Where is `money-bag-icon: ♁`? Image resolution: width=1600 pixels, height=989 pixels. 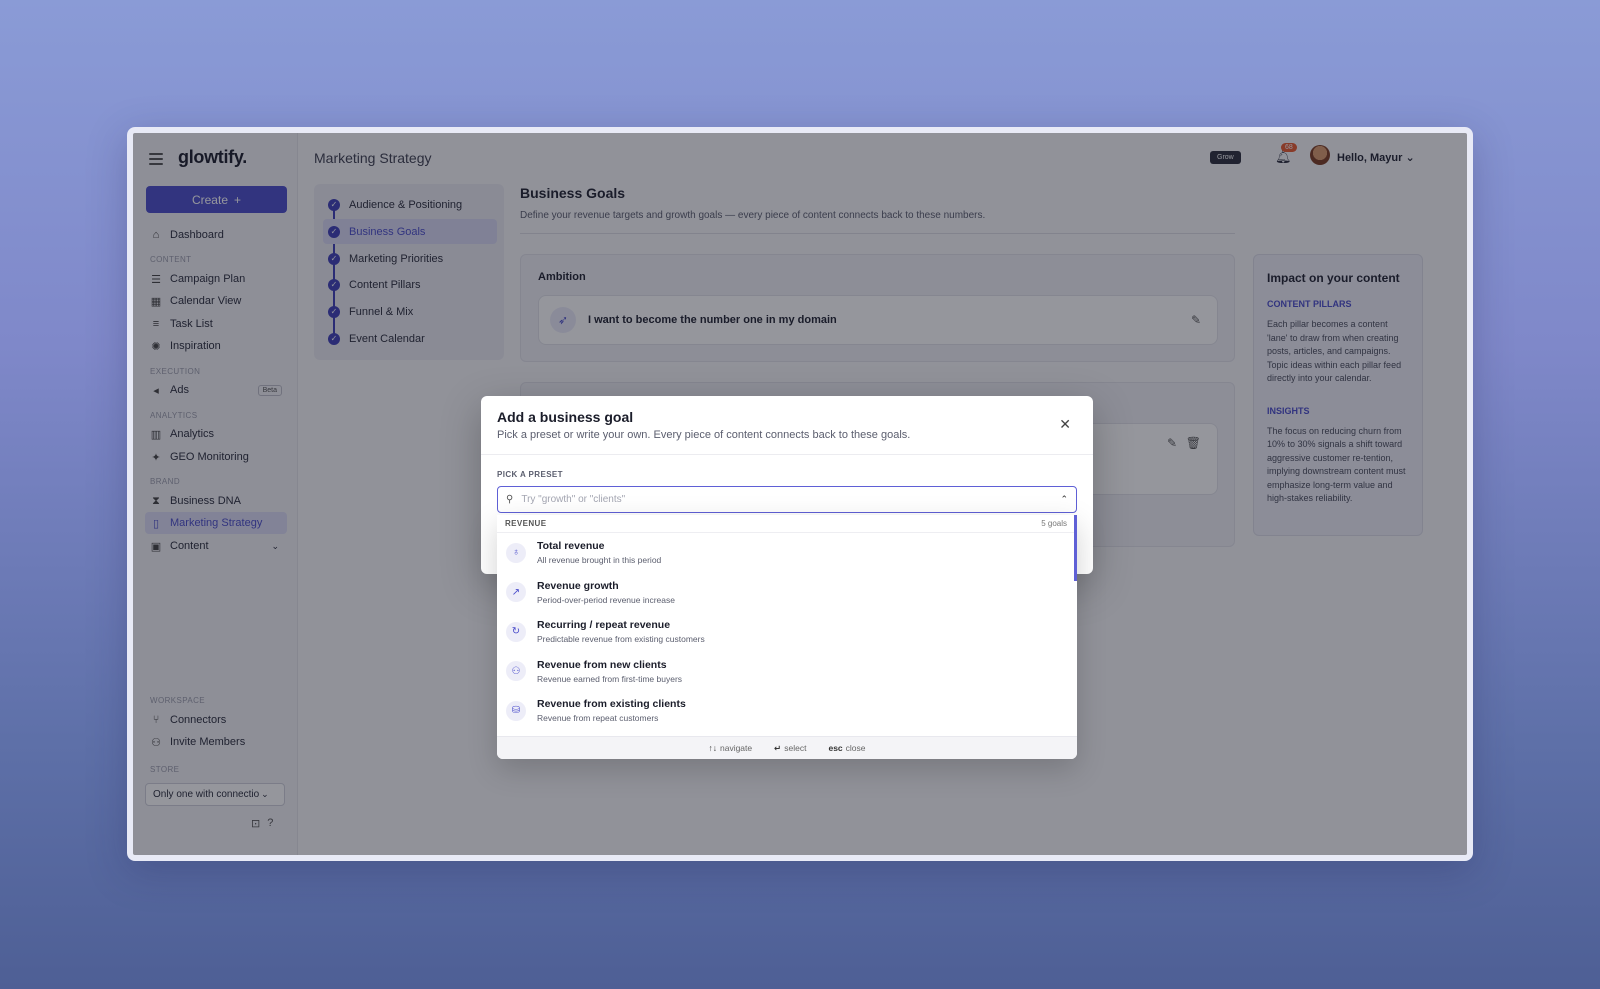 money-bag-icon: ♁ is located at coordinates (516, 552).